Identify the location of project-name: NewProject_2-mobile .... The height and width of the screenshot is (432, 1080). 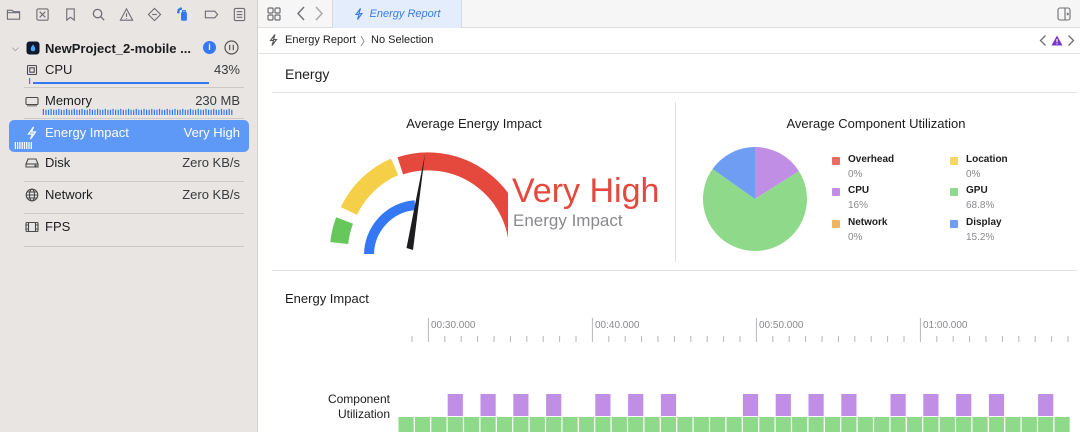
(118, 48).